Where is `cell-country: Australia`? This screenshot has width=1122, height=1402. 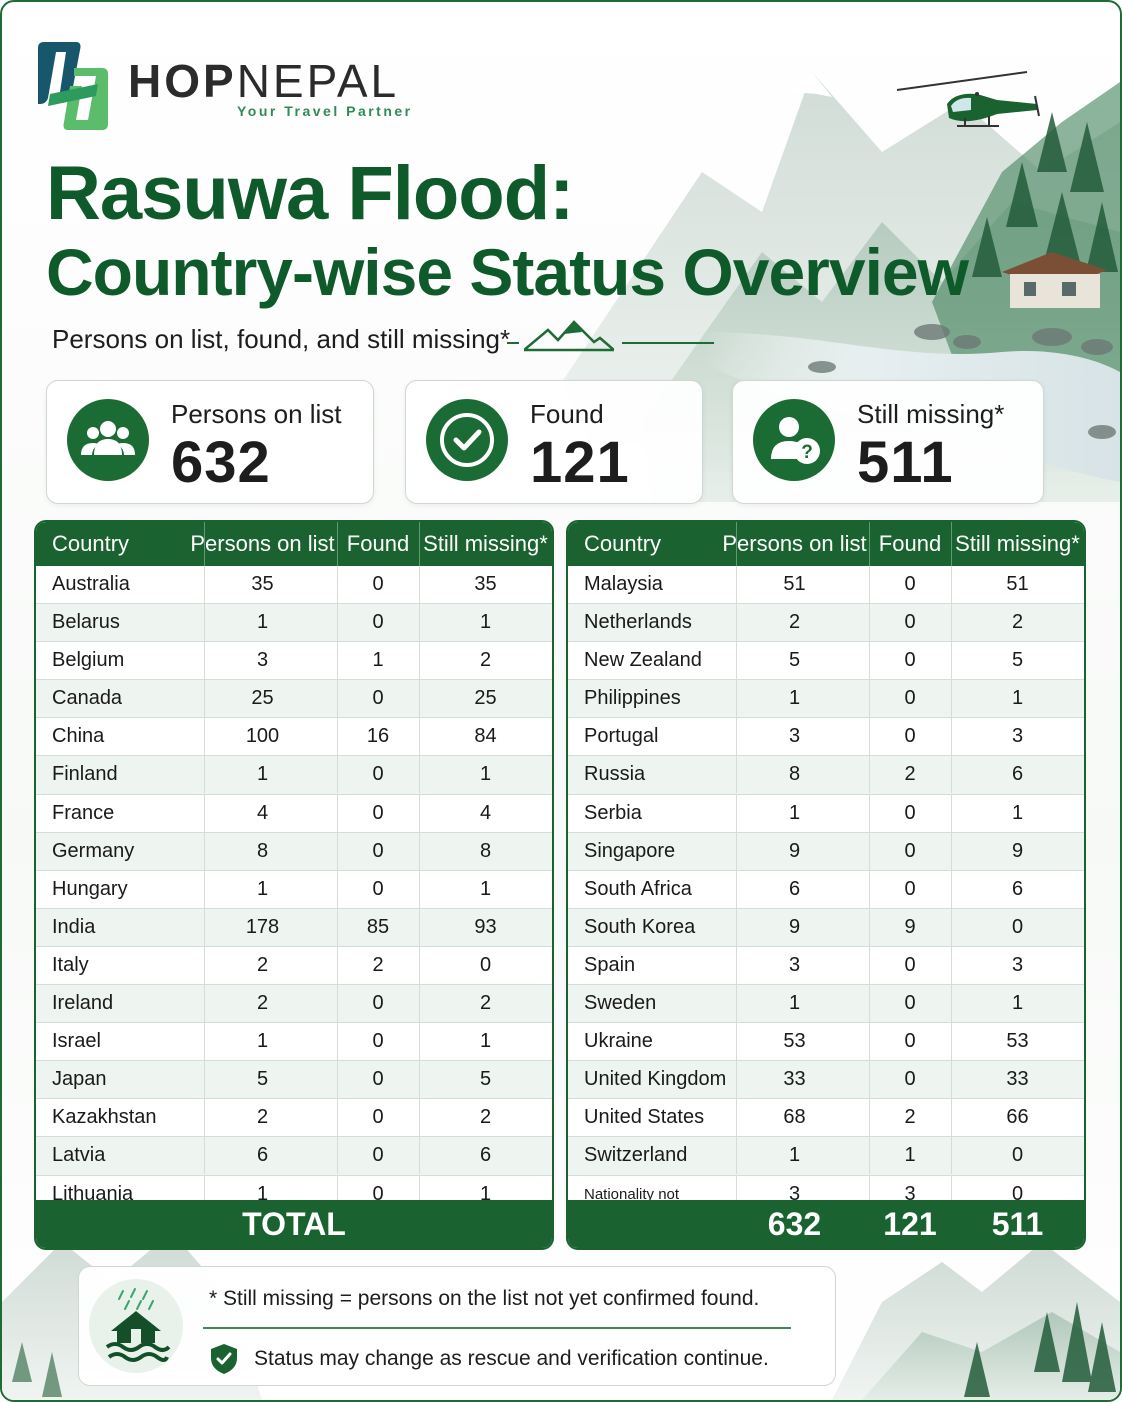
cell-country: Australia is located at coordinates (120, 584).